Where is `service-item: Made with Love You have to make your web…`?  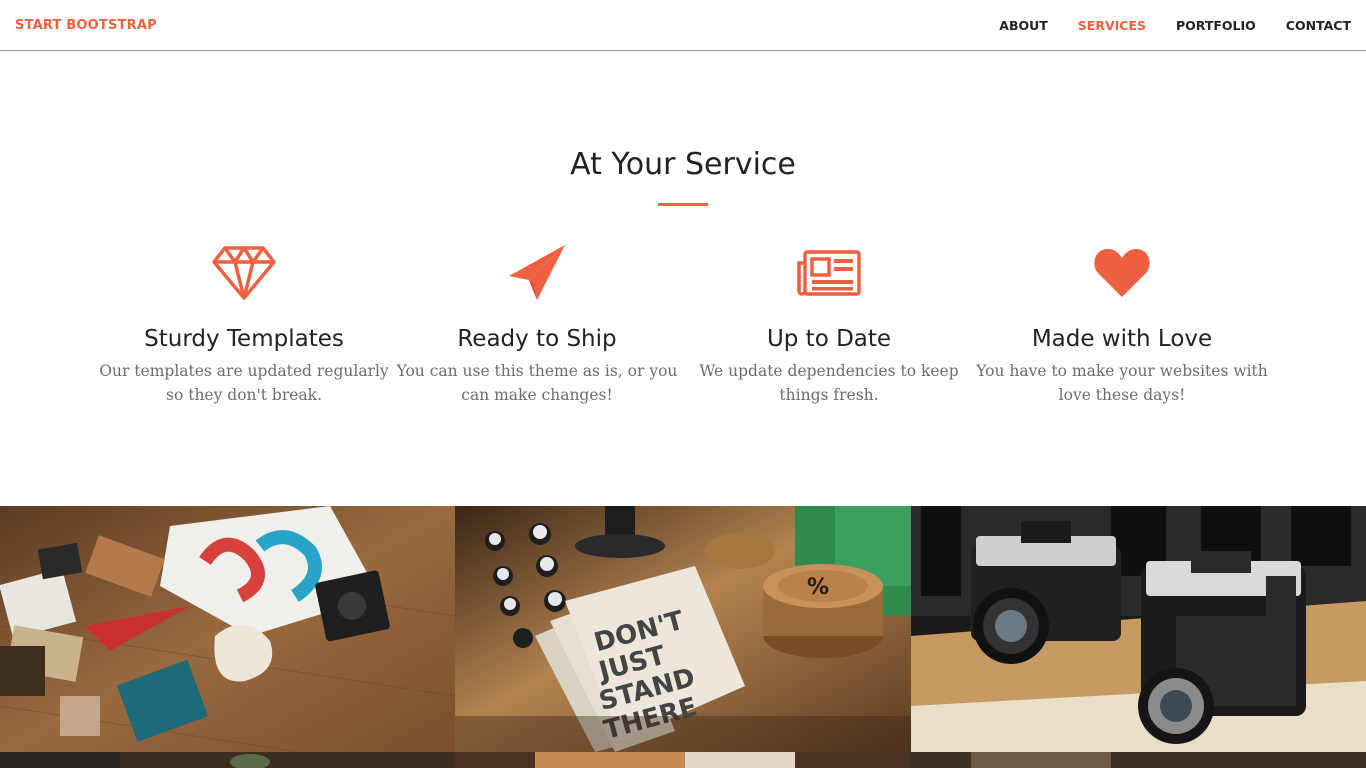
service-item: Made with Love You have to make your web… is located at coordinates (1122, 324).